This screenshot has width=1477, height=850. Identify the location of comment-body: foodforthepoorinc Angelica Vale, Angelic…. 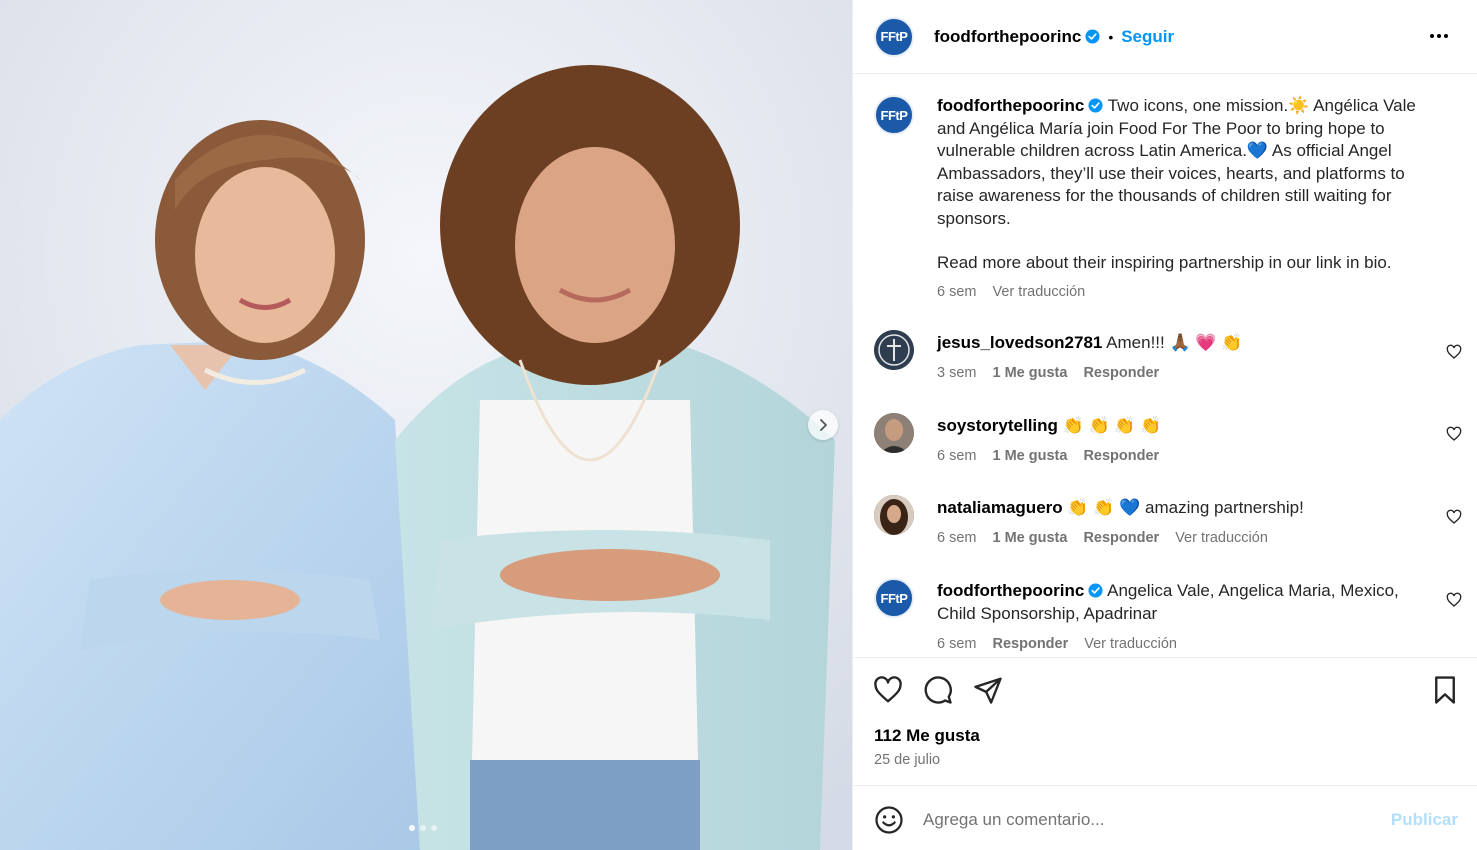
(1179, 602).